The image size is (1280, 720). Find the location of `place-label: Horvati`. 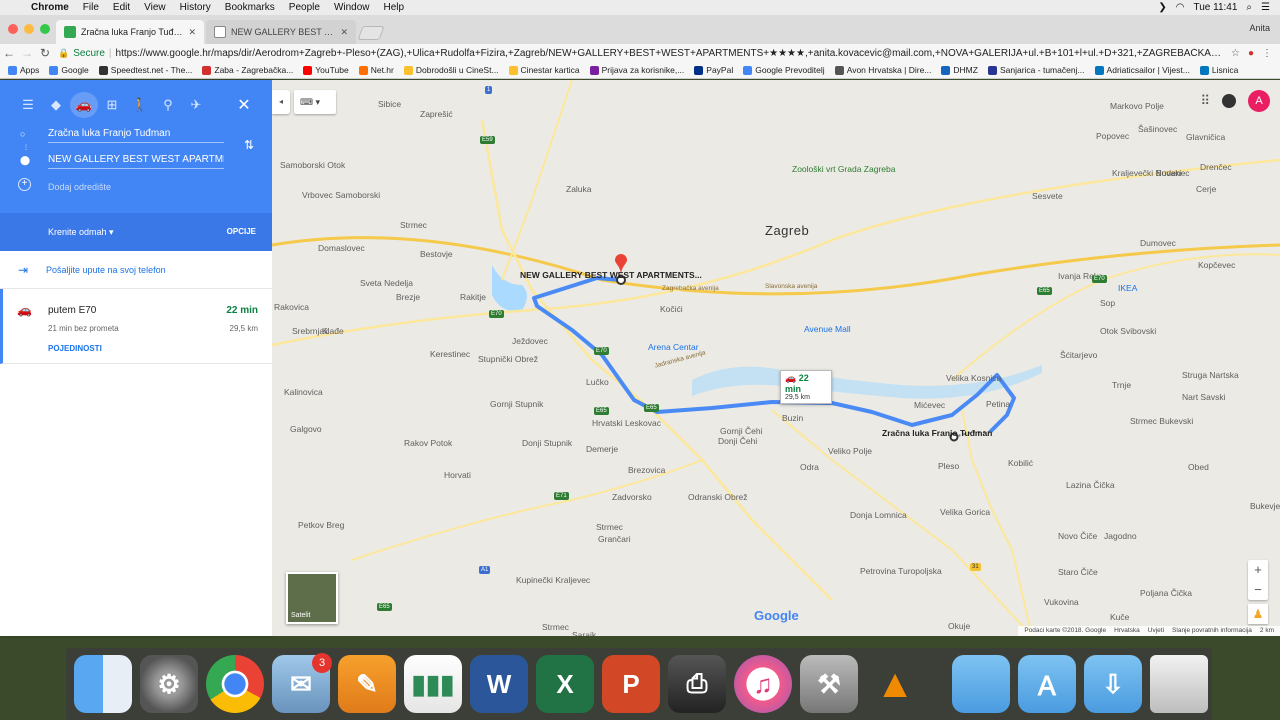

place-label: Horvati is located at coordinates (457, 475).